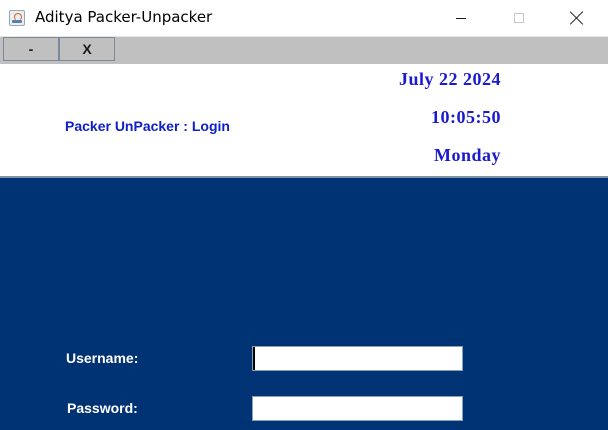 This screenshot has height=430, width=608. I want to click on window-minimize-button, so click(461, 18).